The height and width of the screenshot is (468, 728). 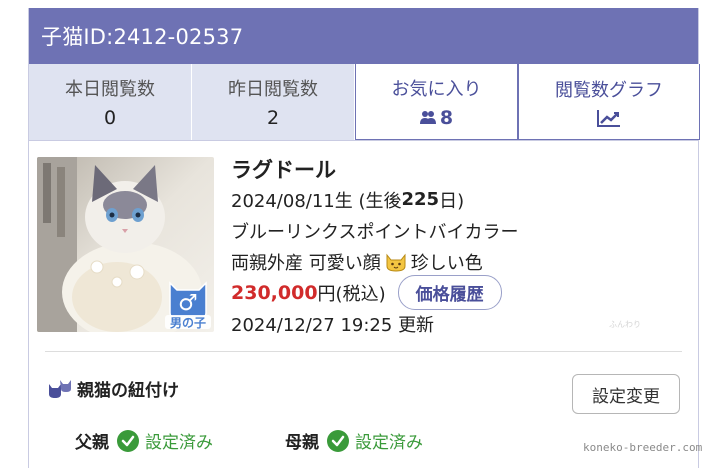 What do you see at coordinates (125, 244) in the screenshot?
I see `kitten-photo: ♂ 男の子` at bounding box center [125, 244].